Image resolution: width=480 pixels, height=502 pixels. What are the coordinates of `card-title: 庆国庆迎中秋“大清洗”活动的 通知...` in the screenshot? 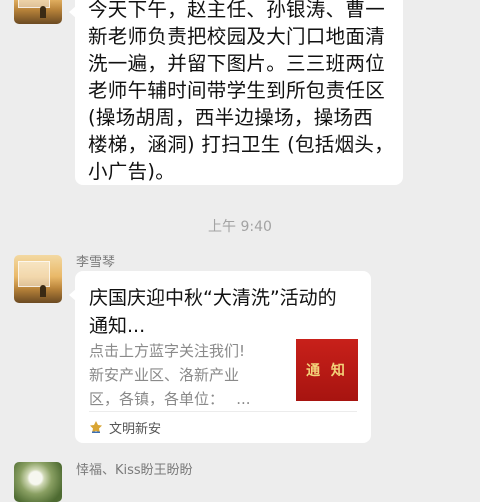 It's located at (213, 312).